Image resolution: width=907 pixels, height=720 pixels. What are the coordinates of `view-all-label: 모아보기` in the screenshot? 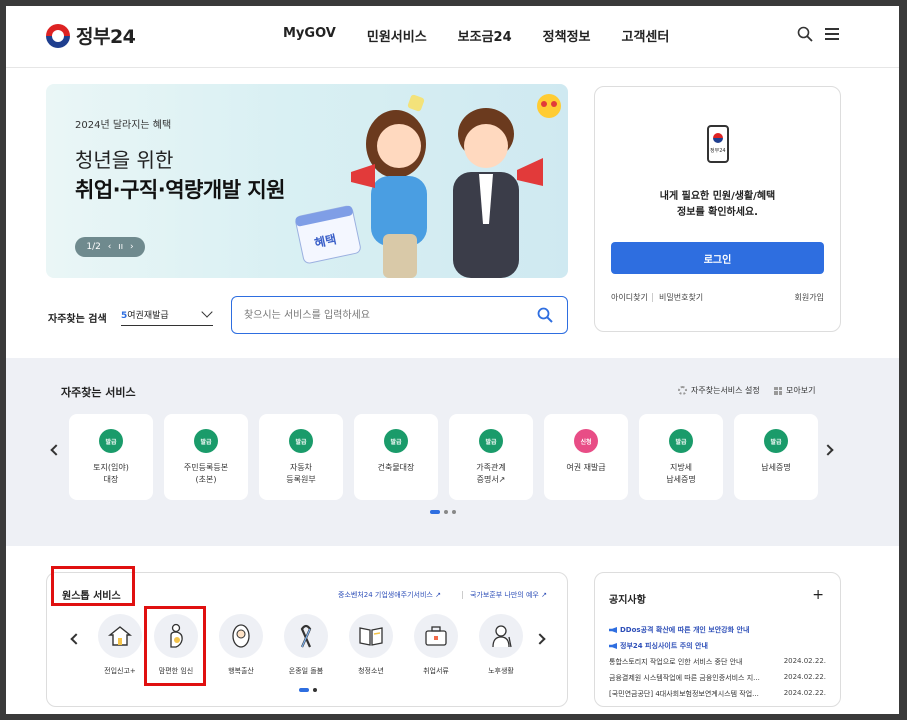 It's located at (801, 390).